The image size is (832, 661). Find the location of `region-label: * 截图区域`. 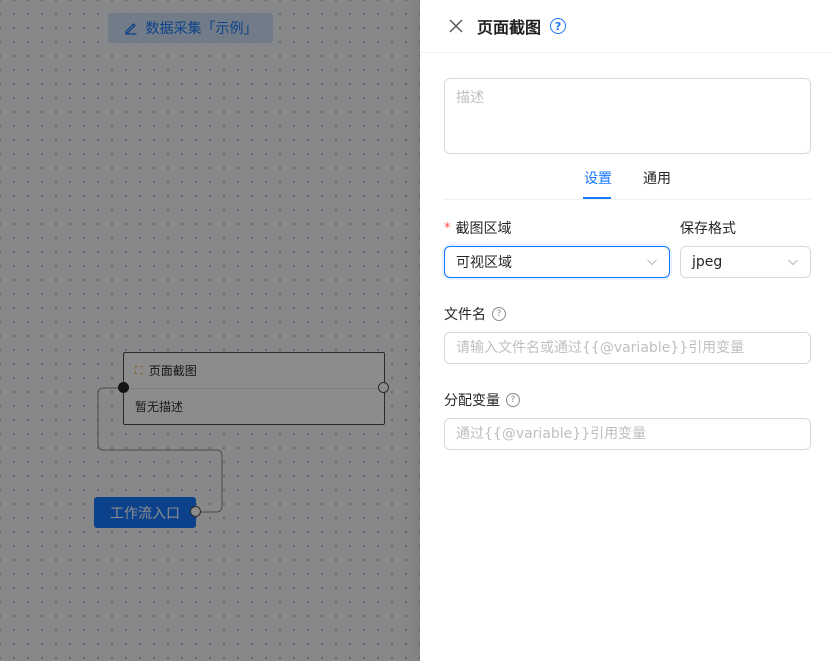

region-label: * 截图区域 is located at coordinates (478, 228).